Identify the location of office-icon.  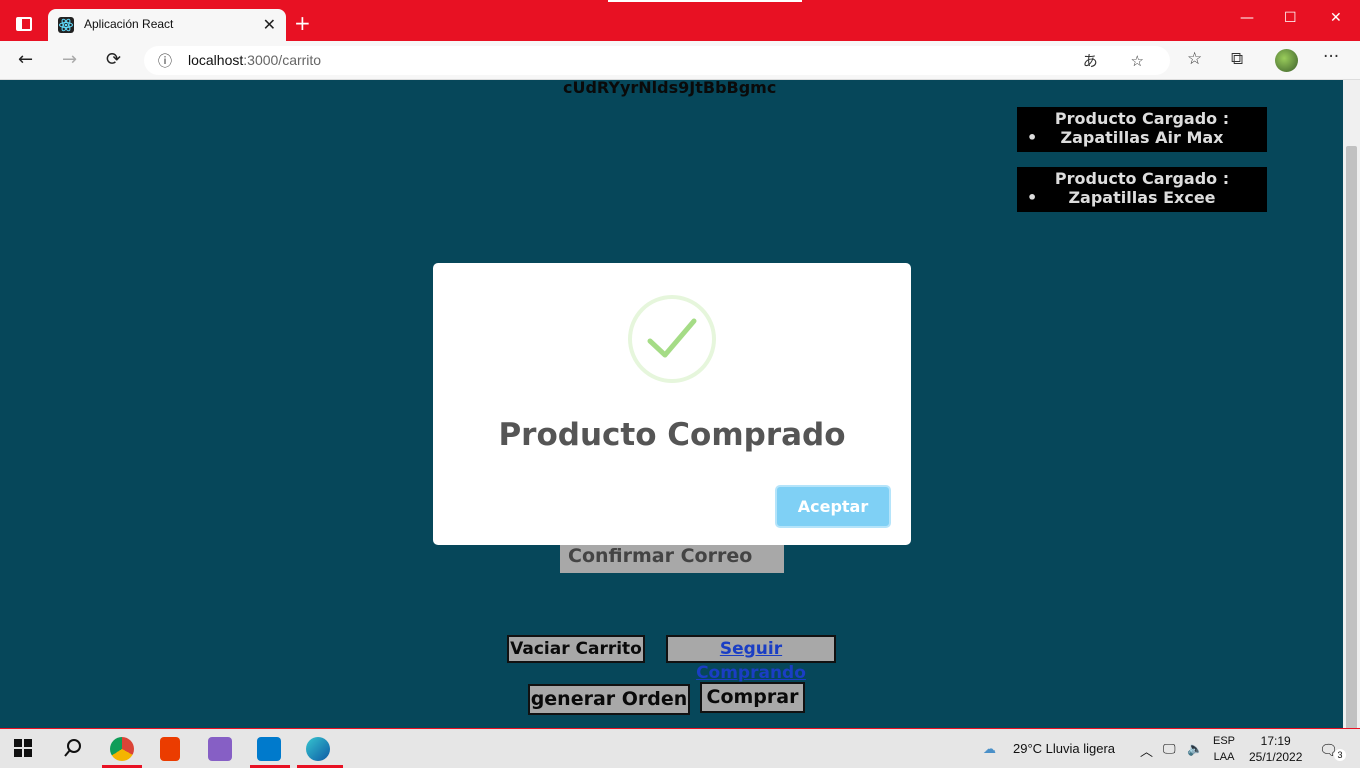
(170, 749).